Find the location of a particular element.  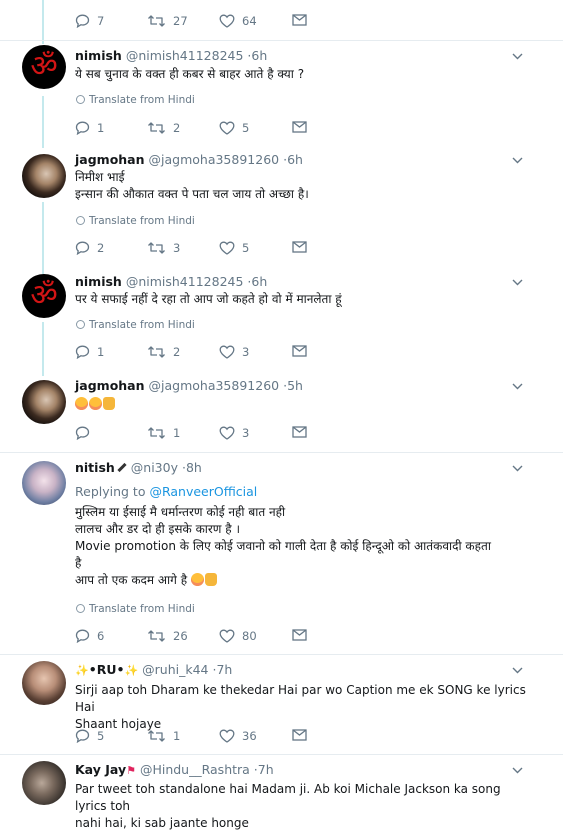

reply-button is located at coordinates (82, 433).